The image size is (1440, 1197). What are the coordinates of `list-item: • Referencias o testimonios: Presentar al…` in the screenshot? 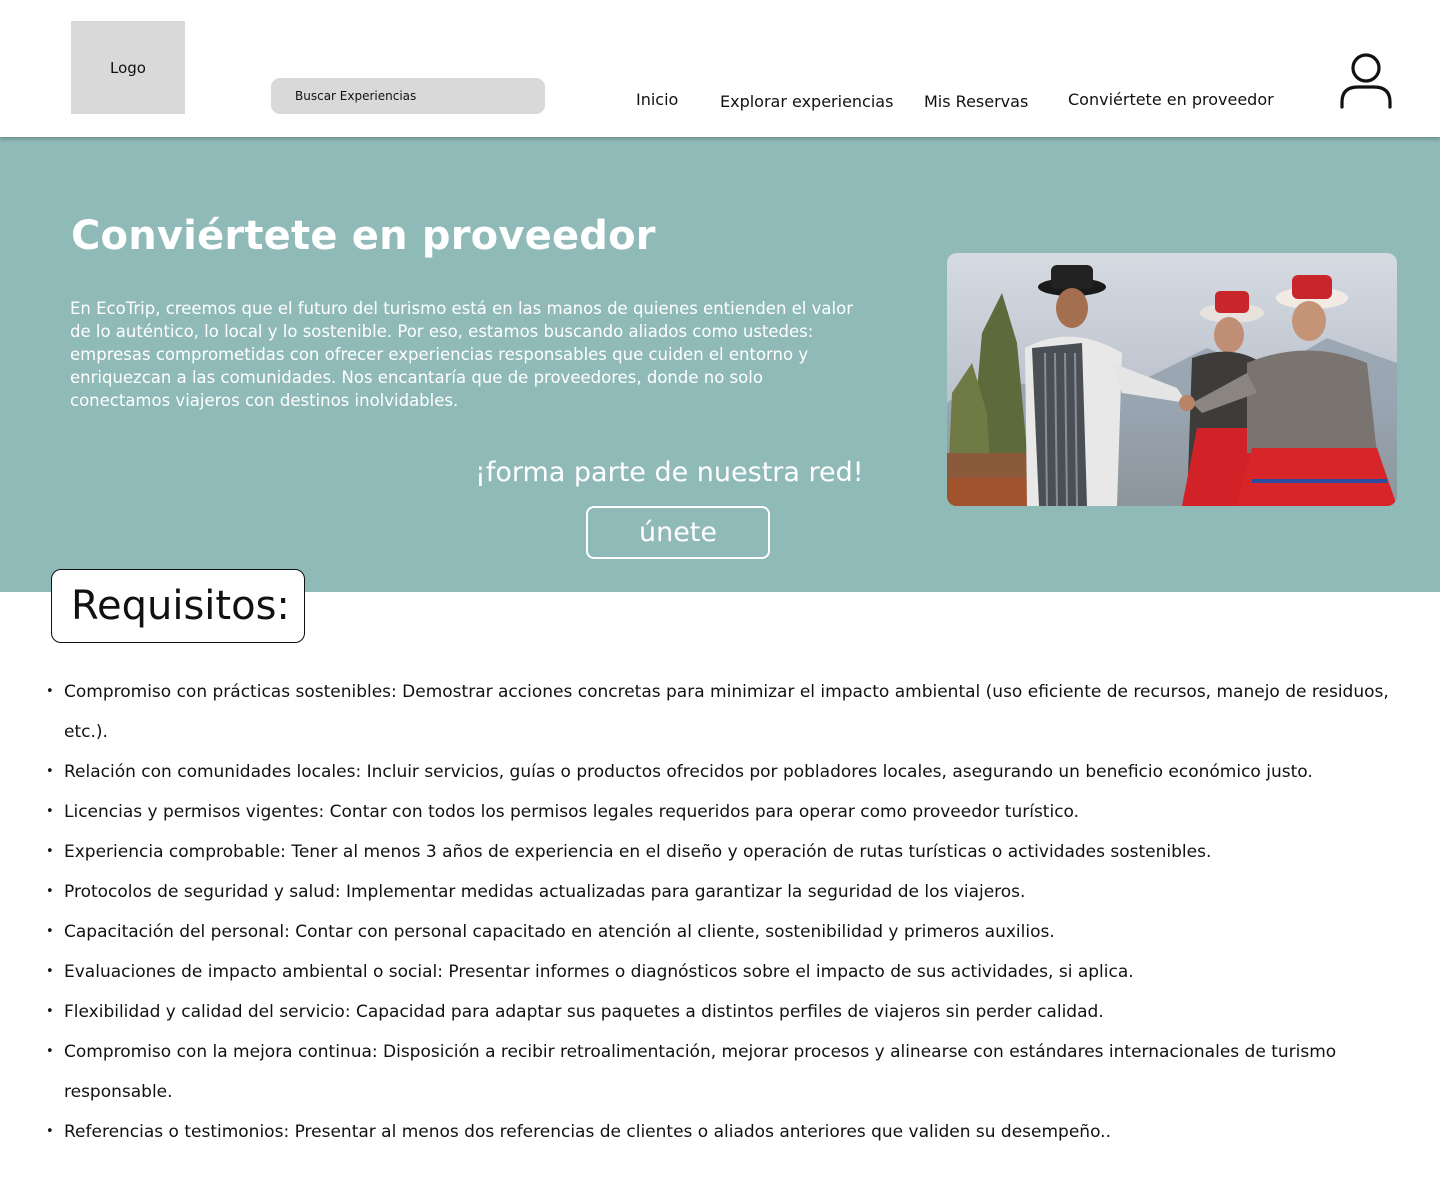 It's located at (727, 1132).